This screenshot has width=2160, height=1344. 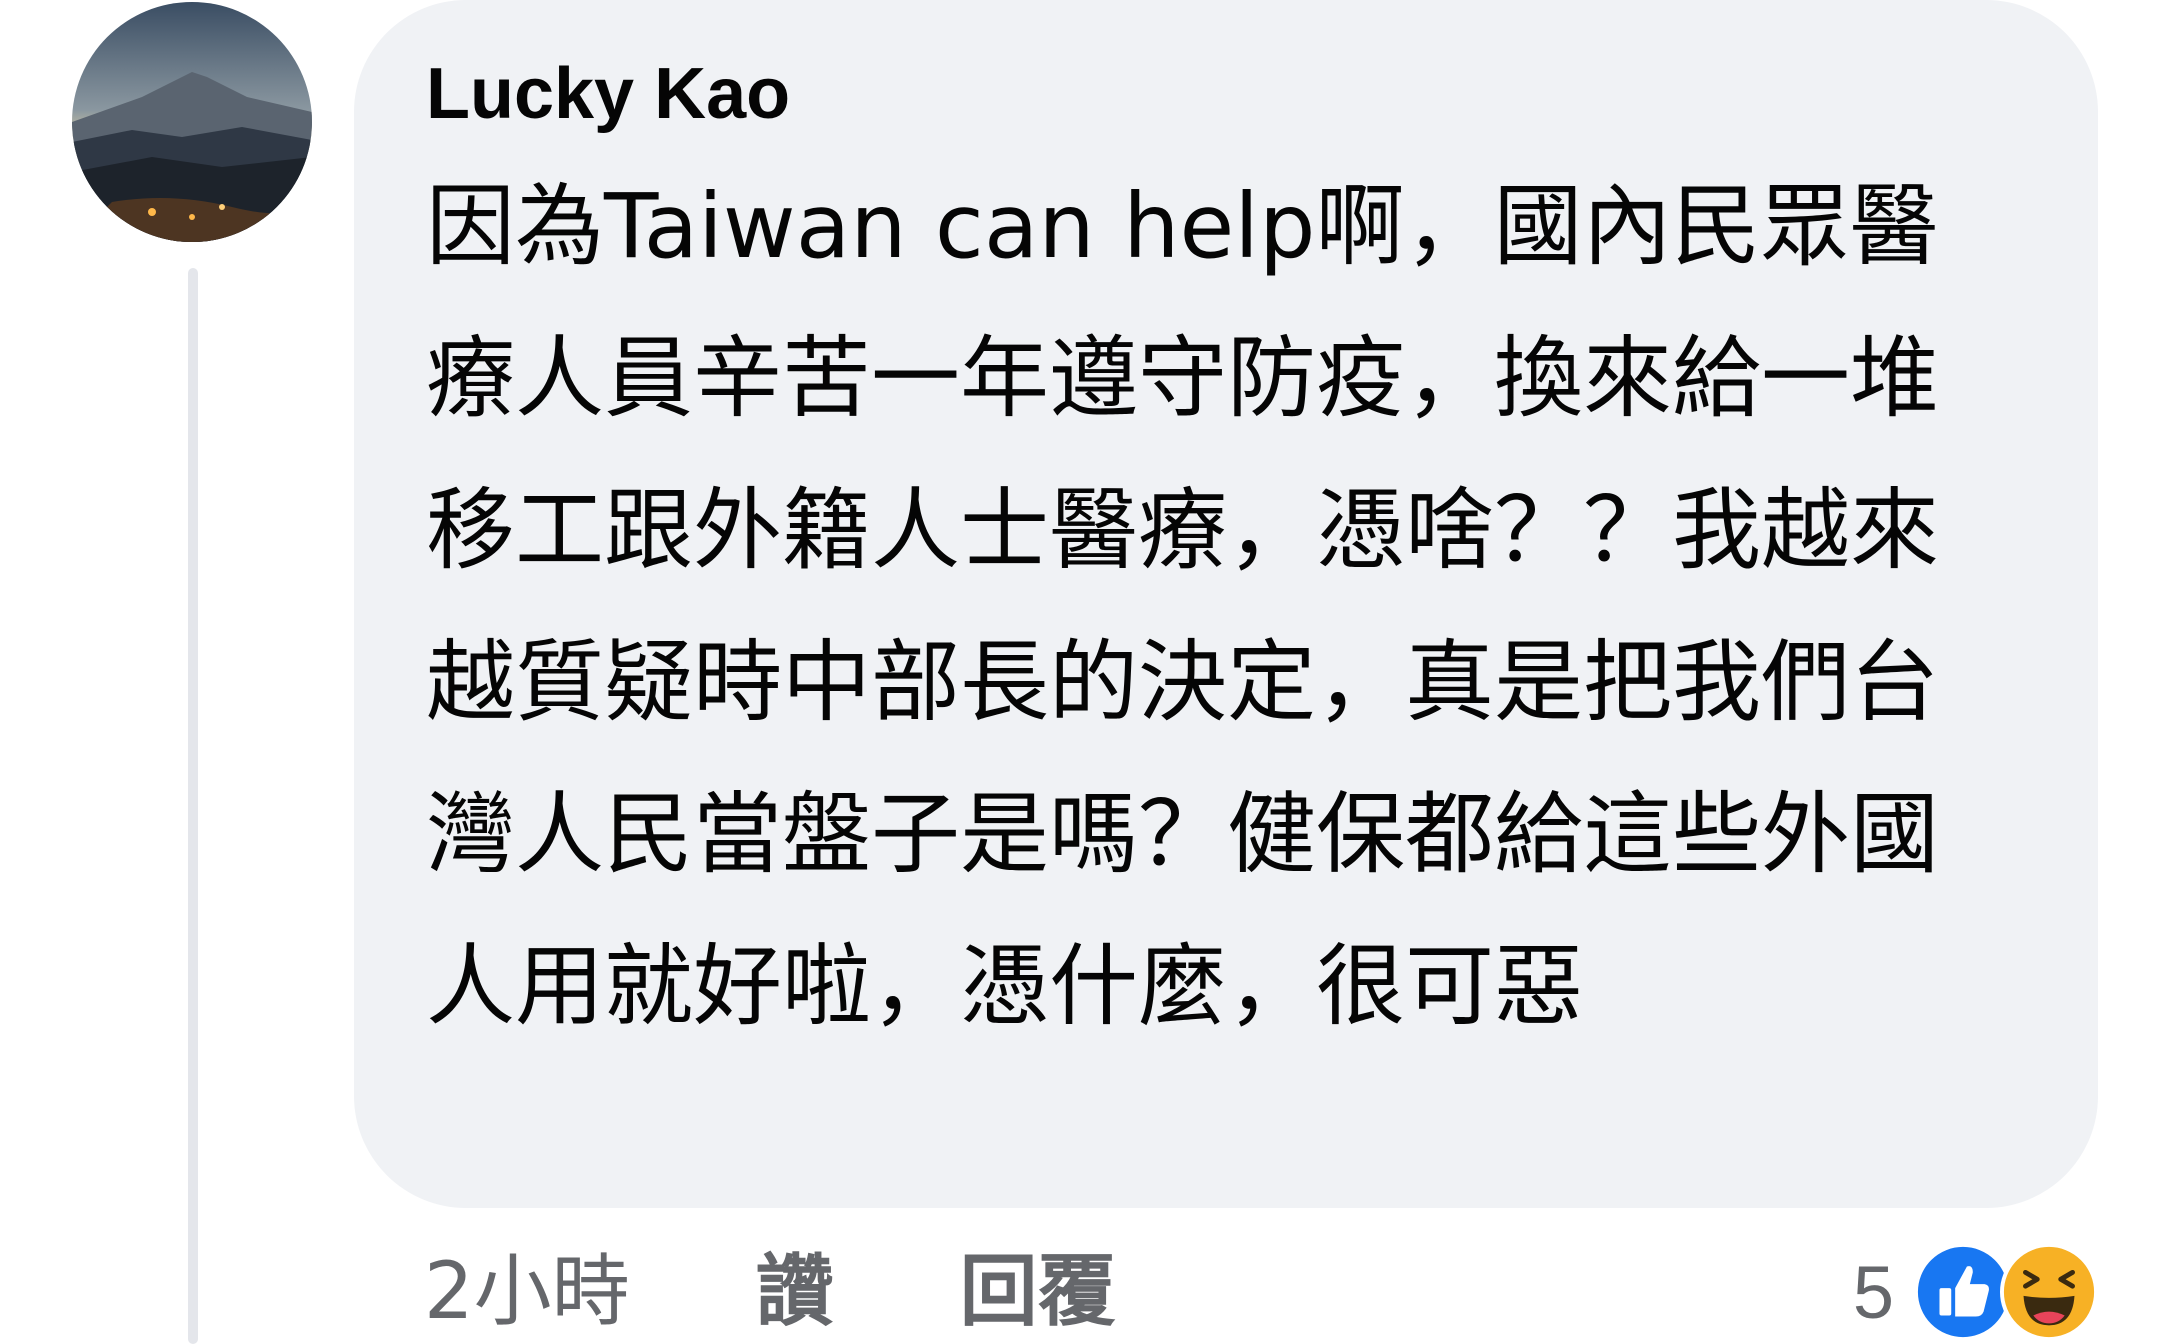 I want to click on comment-actions: 2小時 讚 回覆, so click(x=770, y=1292).